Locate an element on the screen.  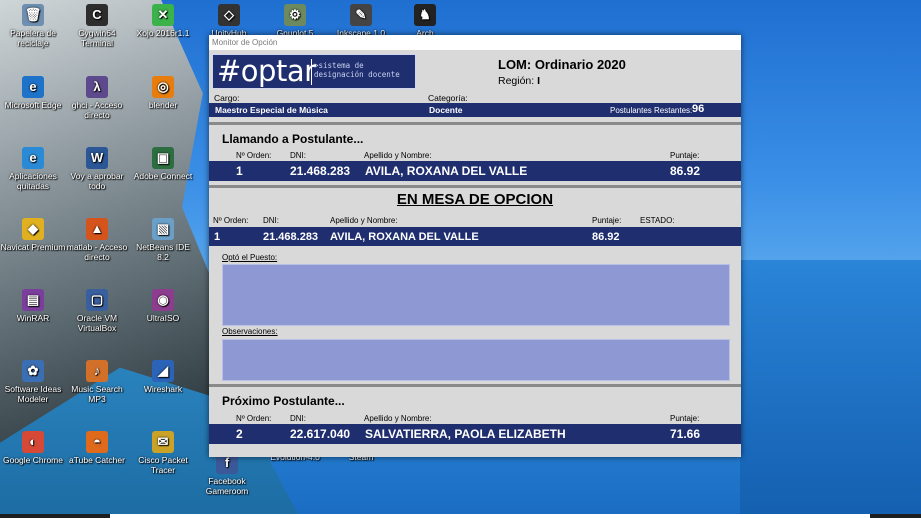
desktop-icon-label: Google Chrome is located at coordinates (32, 460).